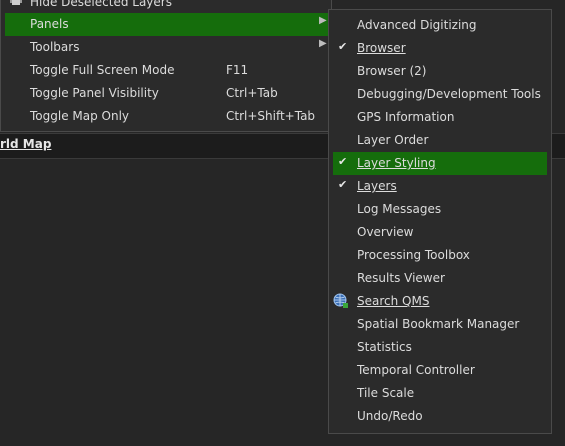 Image resolution: width=565 pixels, height=446 pixels. What do you see at coordinates (340, 300) in the screenshot?
I see `globe-search-icon` at bounding box center [340, 300].